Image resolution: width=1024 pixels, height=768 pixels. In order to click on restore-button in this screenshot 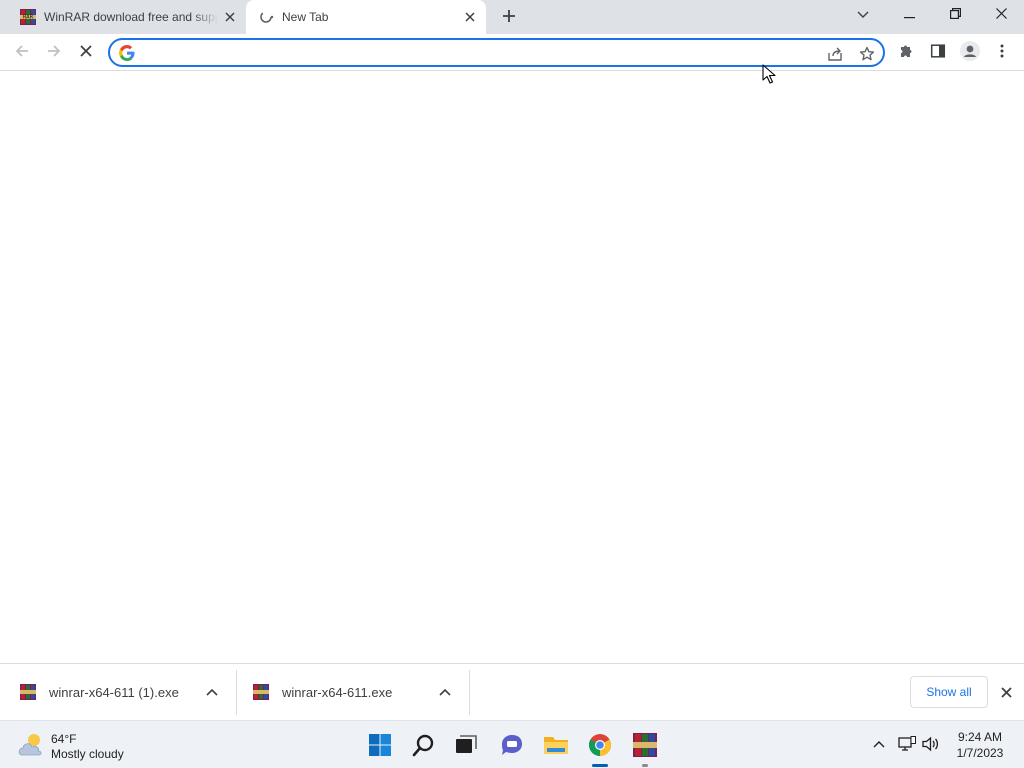, I will do `click(955, 15)`.